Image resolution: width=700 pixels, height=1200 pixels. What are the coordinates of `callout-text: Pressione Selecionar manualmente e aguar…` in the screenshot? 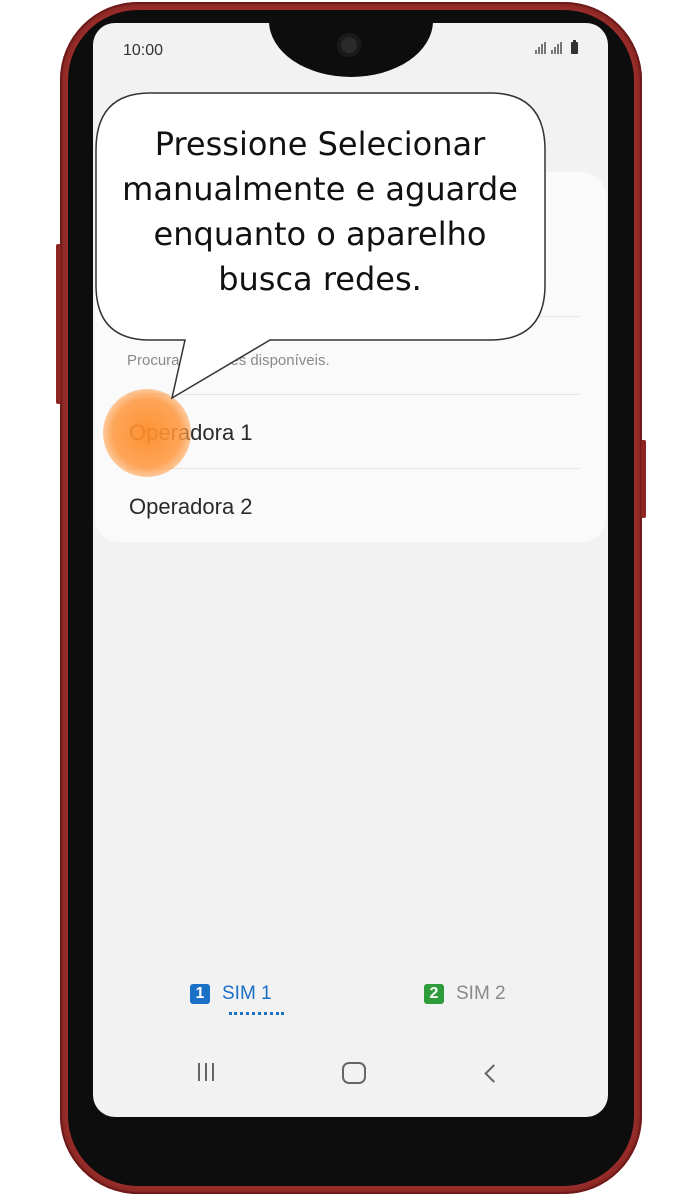 It's located at (320, 211).